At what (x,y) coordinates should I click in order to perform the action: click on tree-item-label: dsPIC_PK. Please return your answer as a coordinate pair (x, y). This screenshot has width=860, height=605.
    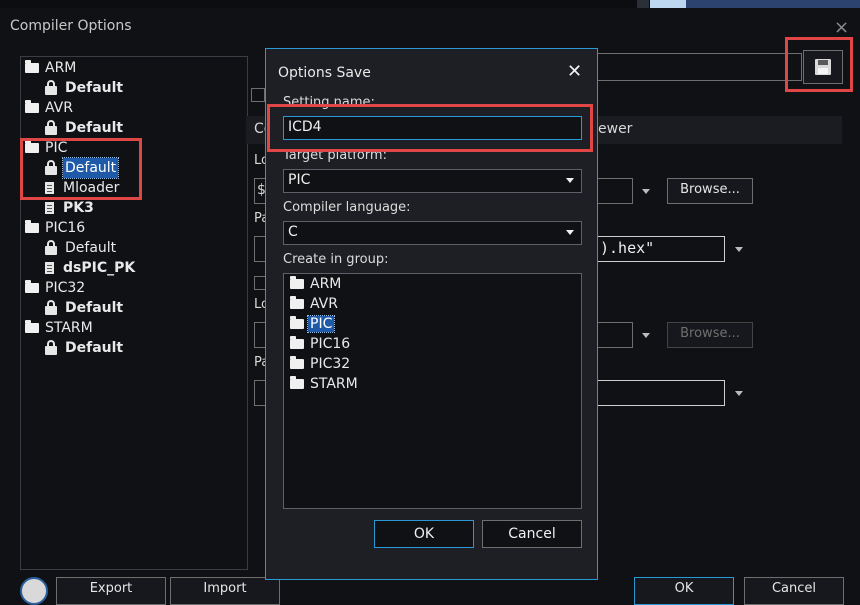
    Looking at the image, I should click on (99, 268).